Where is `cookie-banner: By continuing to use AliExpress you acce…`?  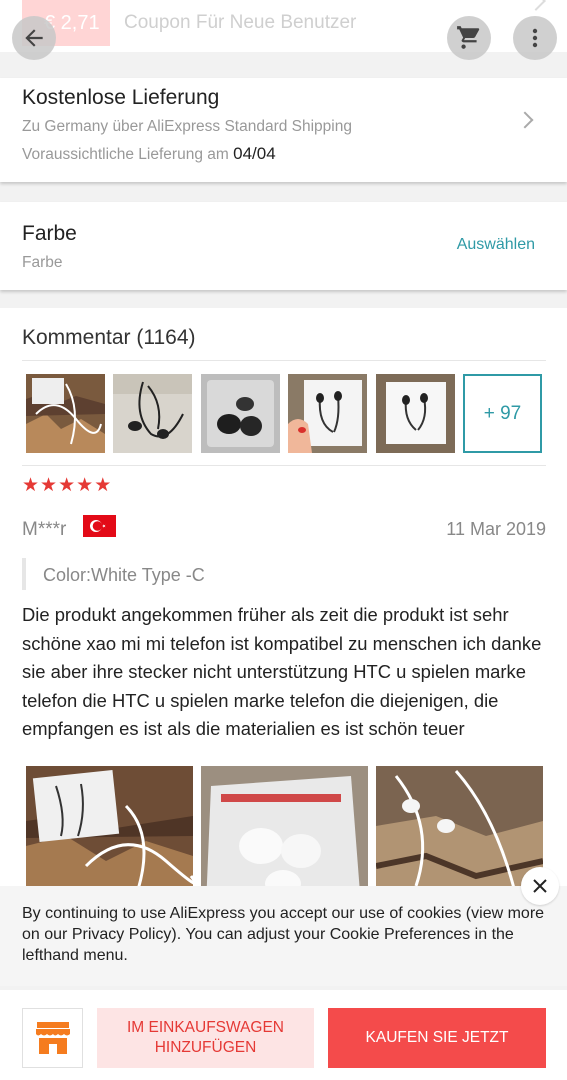
cookie-banner: By continuing to use AliExpress you acce… is located at coordinates (283, 936).